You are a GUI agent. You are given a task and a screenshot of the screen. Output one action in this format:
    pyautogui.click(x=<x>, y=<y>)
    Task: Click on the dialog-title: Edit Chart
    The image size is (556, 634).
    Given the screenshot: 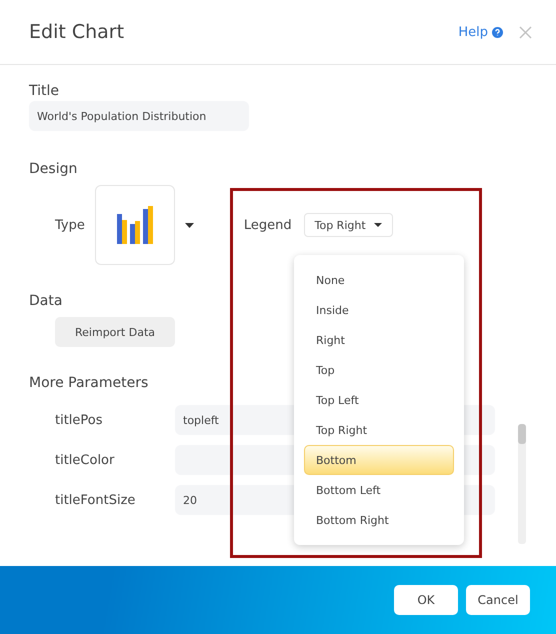 What is the action you would take?
    pyautogui.click(x=77, y=32)
    